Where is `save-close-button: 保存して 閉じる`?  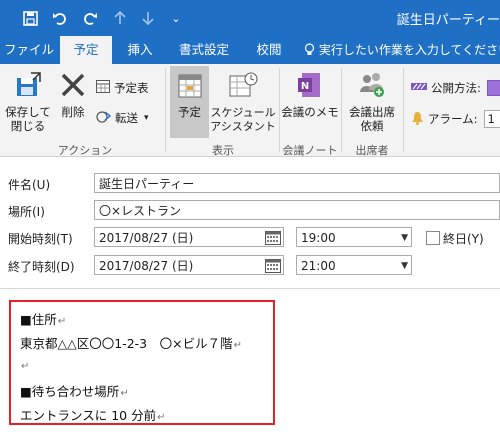 save-close-button: 保存して 閉じる is located at coordinates (28, 101).